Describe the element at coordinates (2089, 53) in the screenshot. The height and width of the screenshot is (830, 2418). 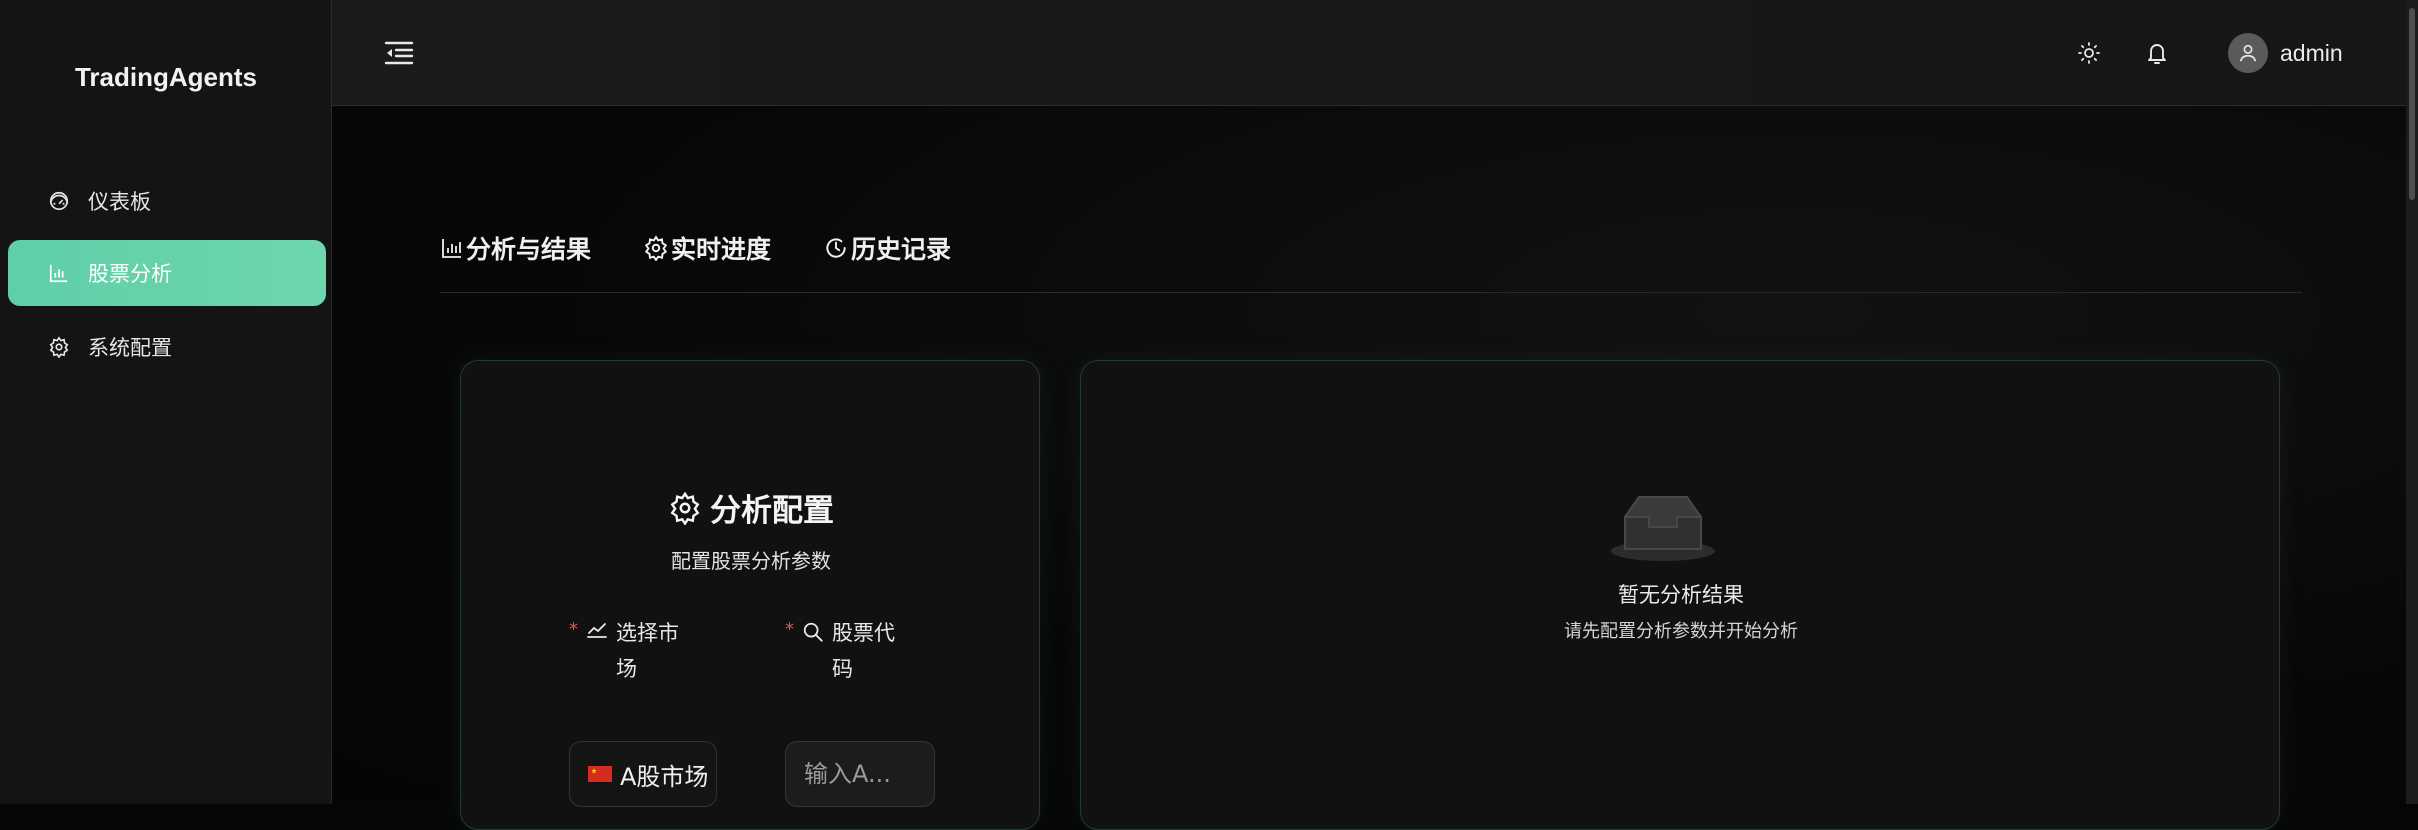
I see `sun-icon` at that location.